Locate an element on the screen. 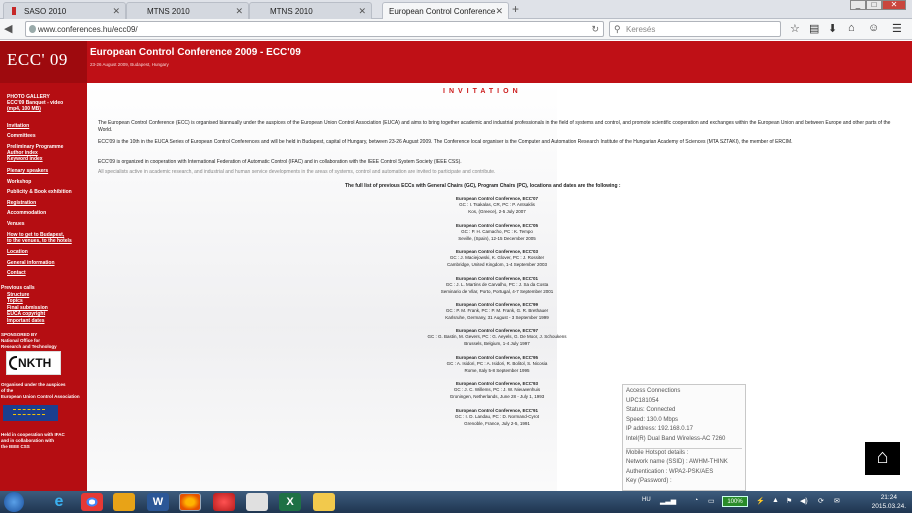  nkth-logo: NKTH is located at coordinates (33, 363).